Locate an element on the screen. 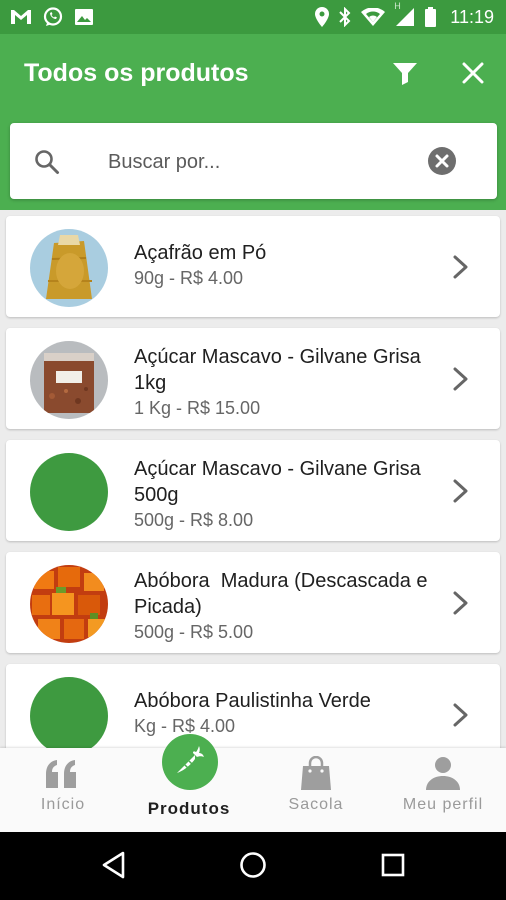 Image resolution: width=506 pixels, height=900 pixels. status-bar-notifications is located at coordinates (52, 17).